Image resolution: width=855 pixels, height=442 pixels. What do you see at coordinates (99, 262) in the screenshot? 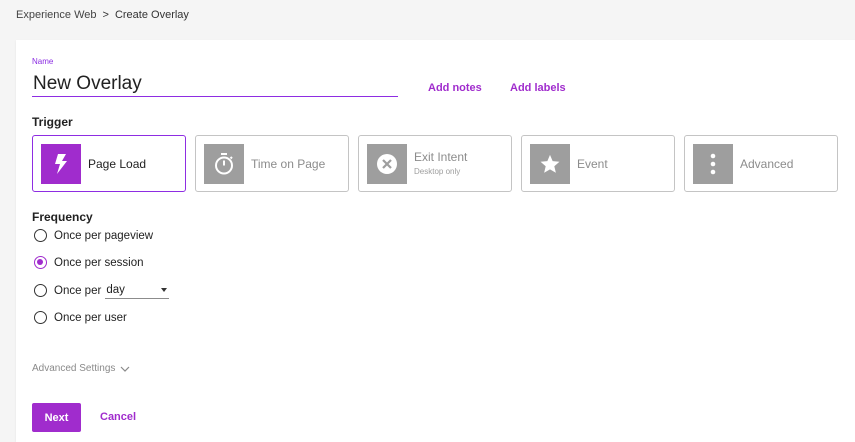
I see `frequency-option-label: Once per session` at bounding box center [99, 262].